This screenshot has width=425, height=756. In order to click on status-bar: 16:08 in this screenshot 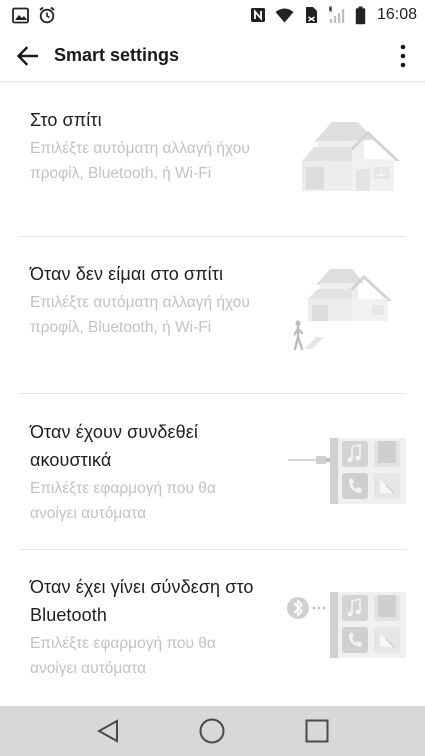, I will do `click(212, 15)`.